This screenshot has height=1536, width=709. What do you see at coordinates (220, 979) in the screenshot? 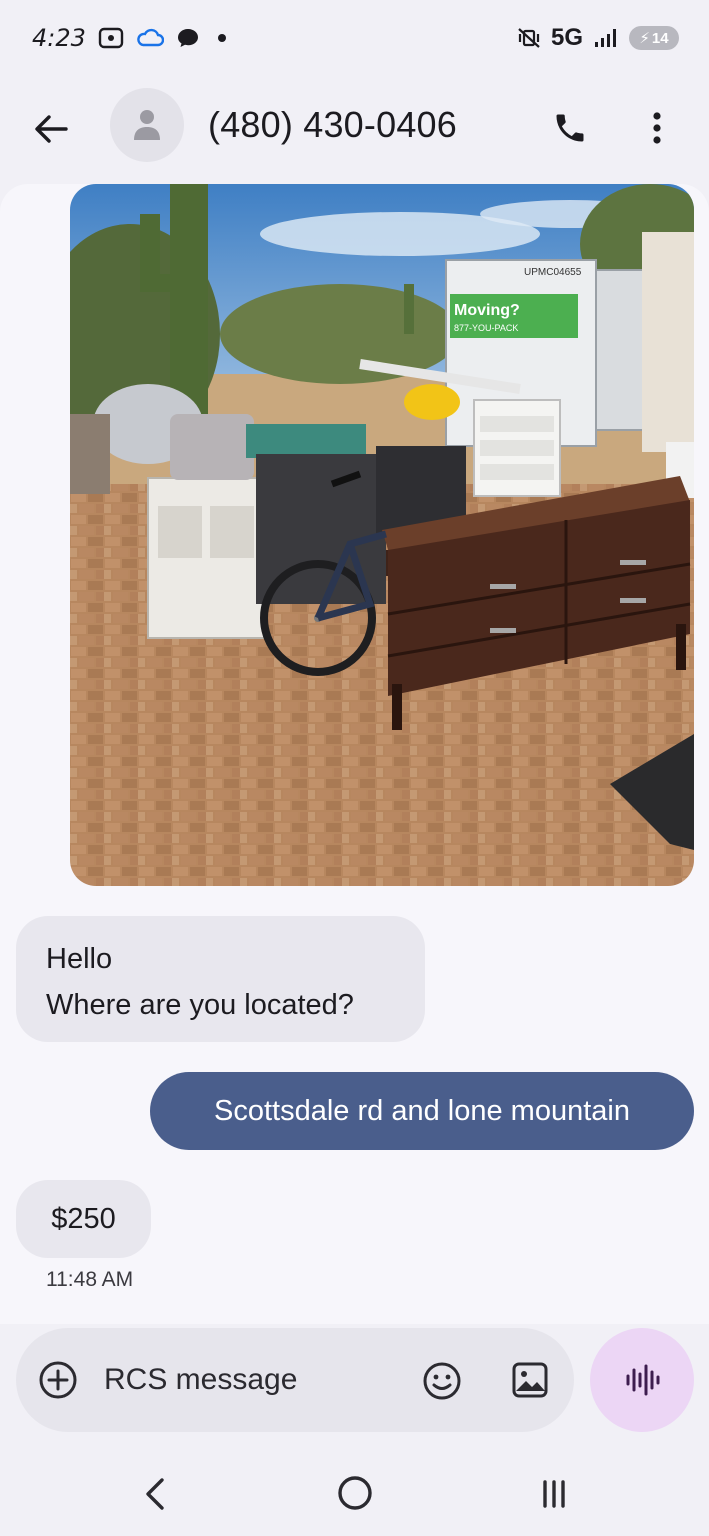
I see `incoming-message-bubble: Hello Where are you located?` at bounding box center [220, 979].